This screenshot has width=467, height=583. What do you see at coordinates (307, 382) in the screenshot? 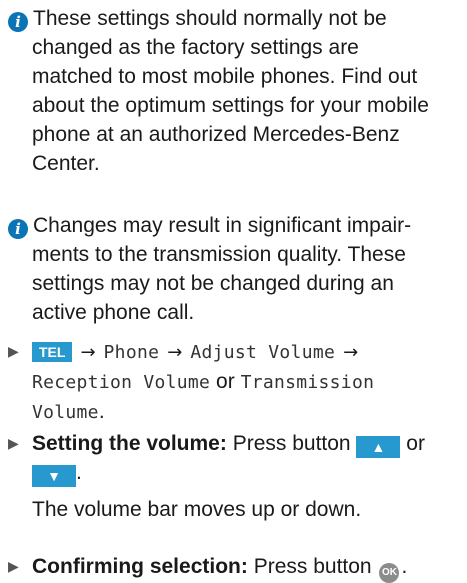
I see `menu-item-transmission: Transmission` at bounding box center [307, 382].